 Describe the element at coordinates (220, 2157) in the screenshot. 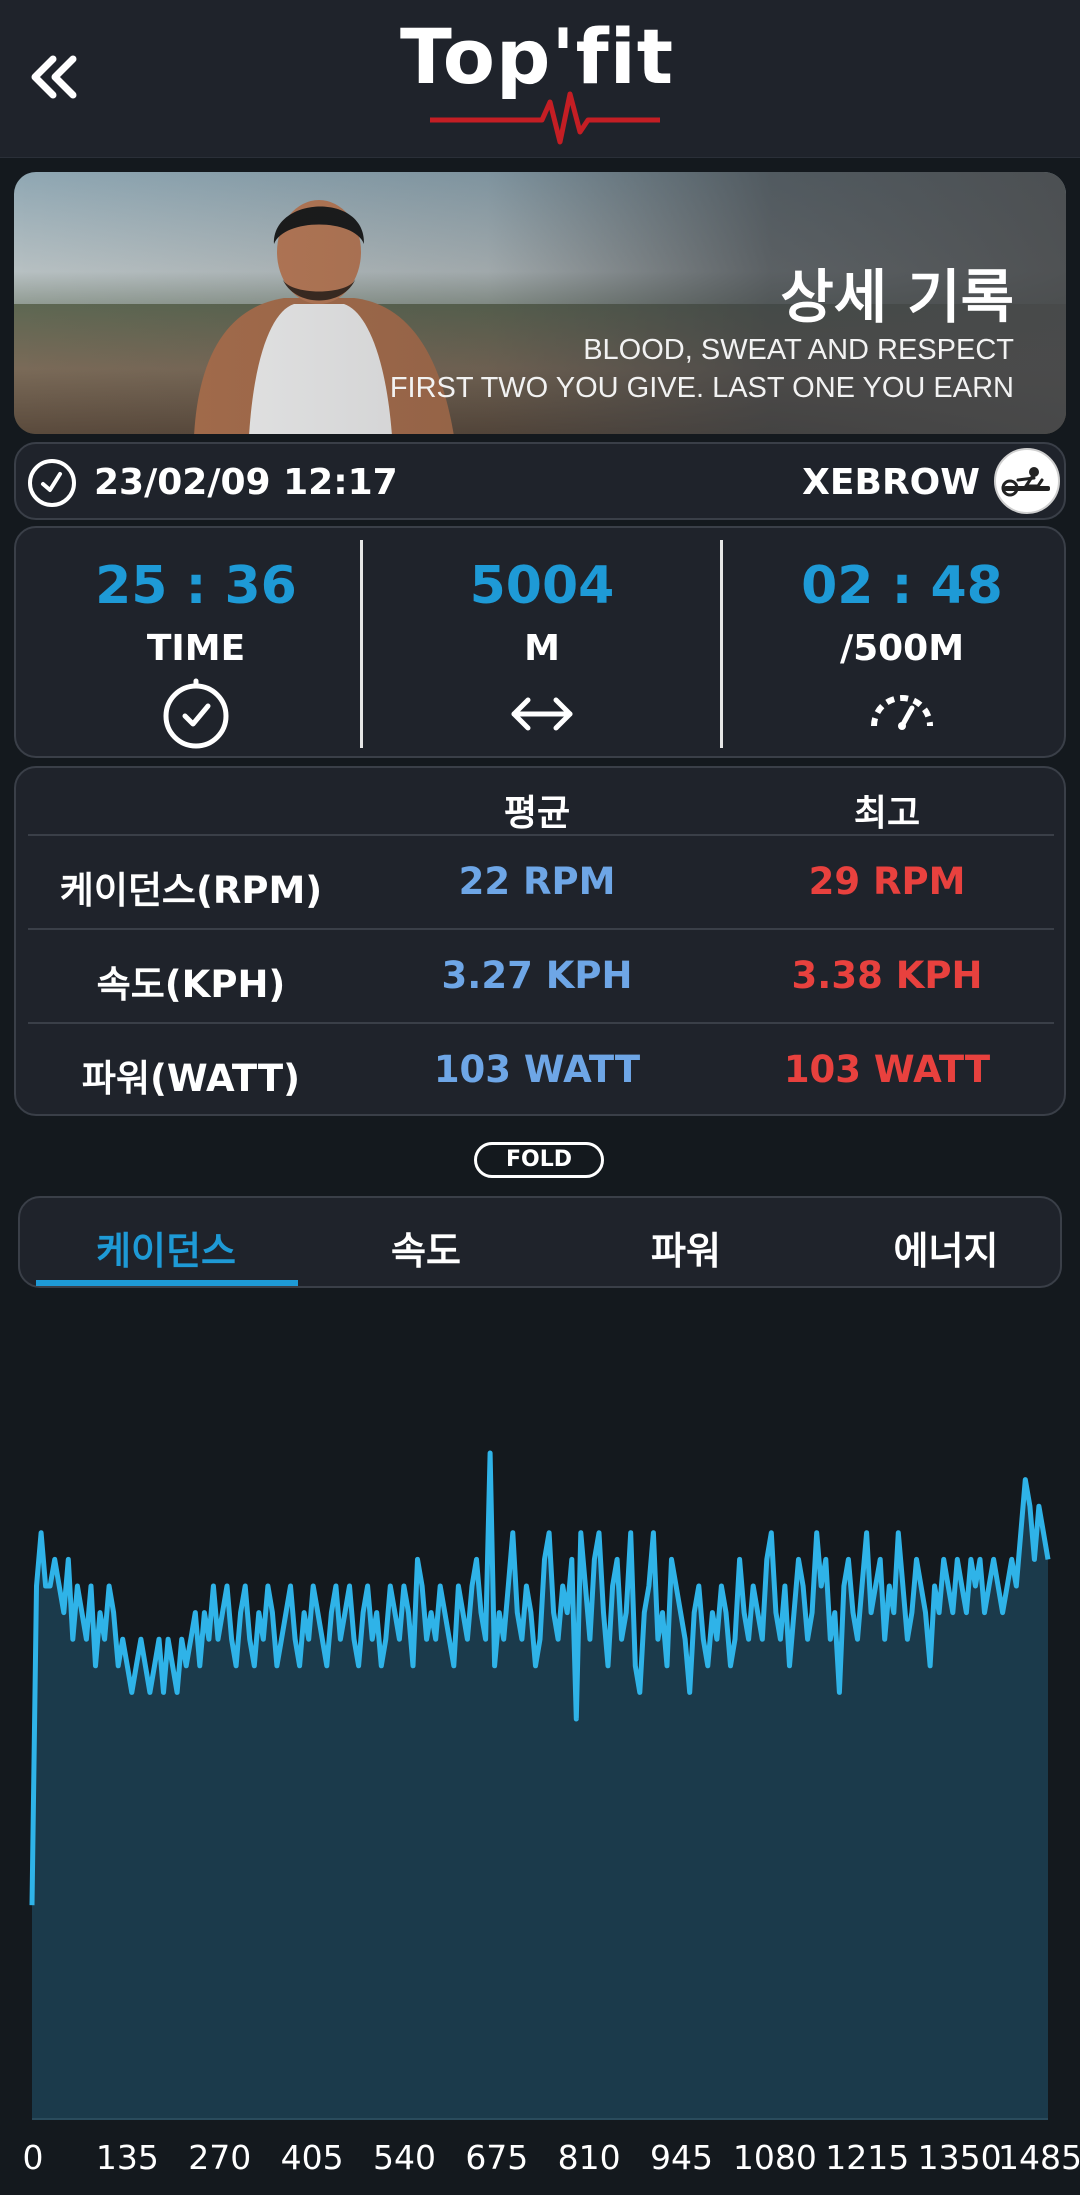

I see `x-tick-label: 270` at that location.